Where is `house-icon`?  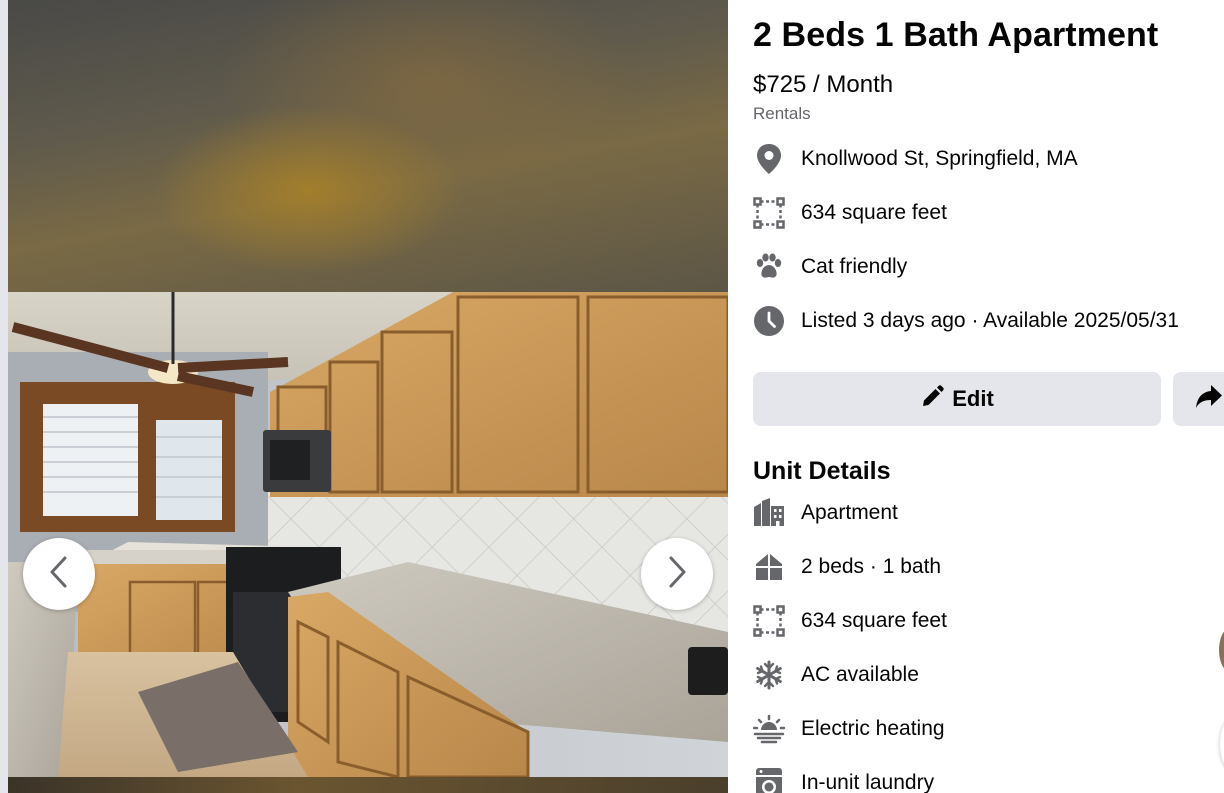
house-icon is located at coordinates (769, 567).